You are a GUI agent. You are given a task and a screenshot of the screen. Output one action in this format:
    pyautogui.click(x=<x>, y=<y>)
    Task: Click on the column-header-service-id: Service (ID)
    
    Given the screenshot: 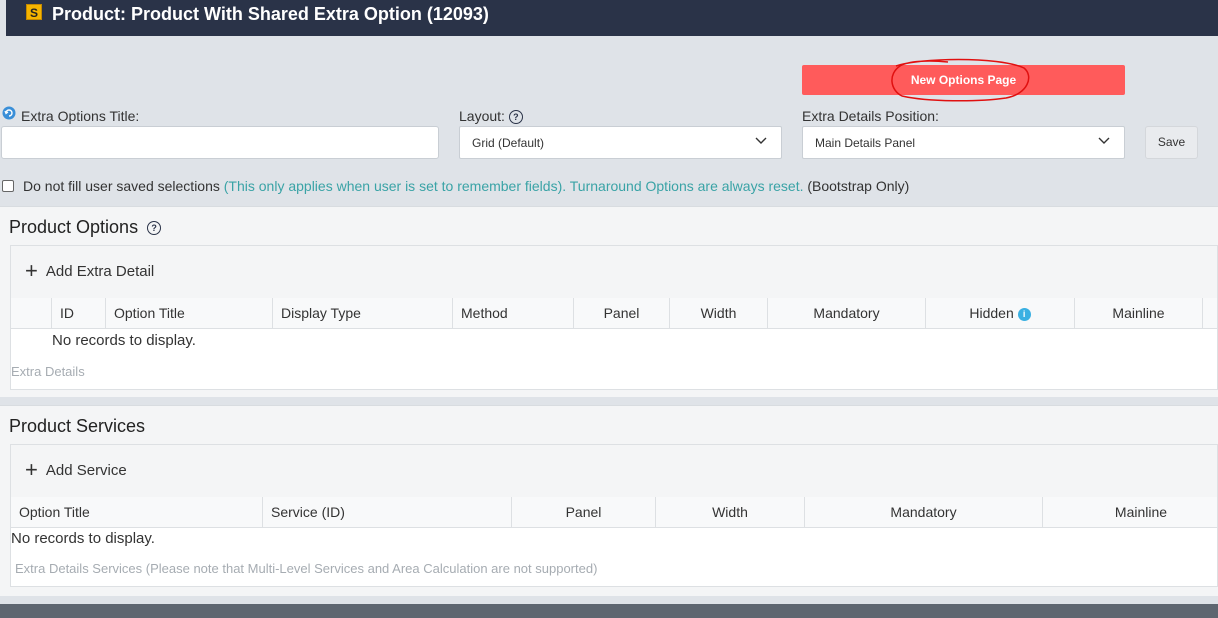 What is the action you would take?
    pyautogui.click(x=387, y=512)
    